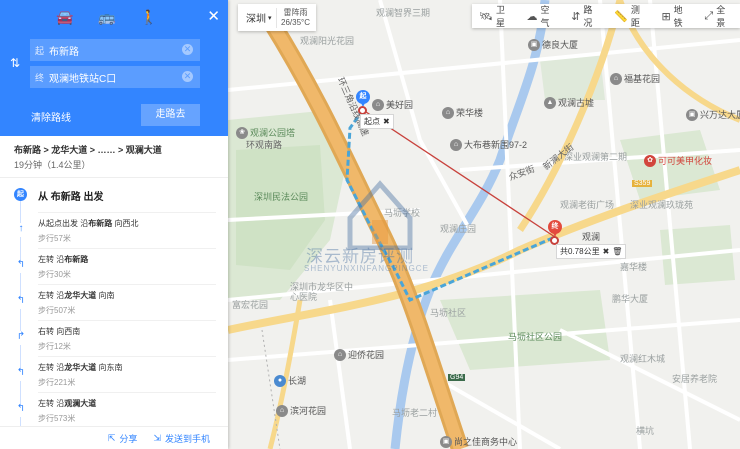 This screenshot has height=449, width=740. What do you see at coordinates (650, 160) in the screenshot?
I see `shop-icon: ✿` at bounding box center [650, 160].